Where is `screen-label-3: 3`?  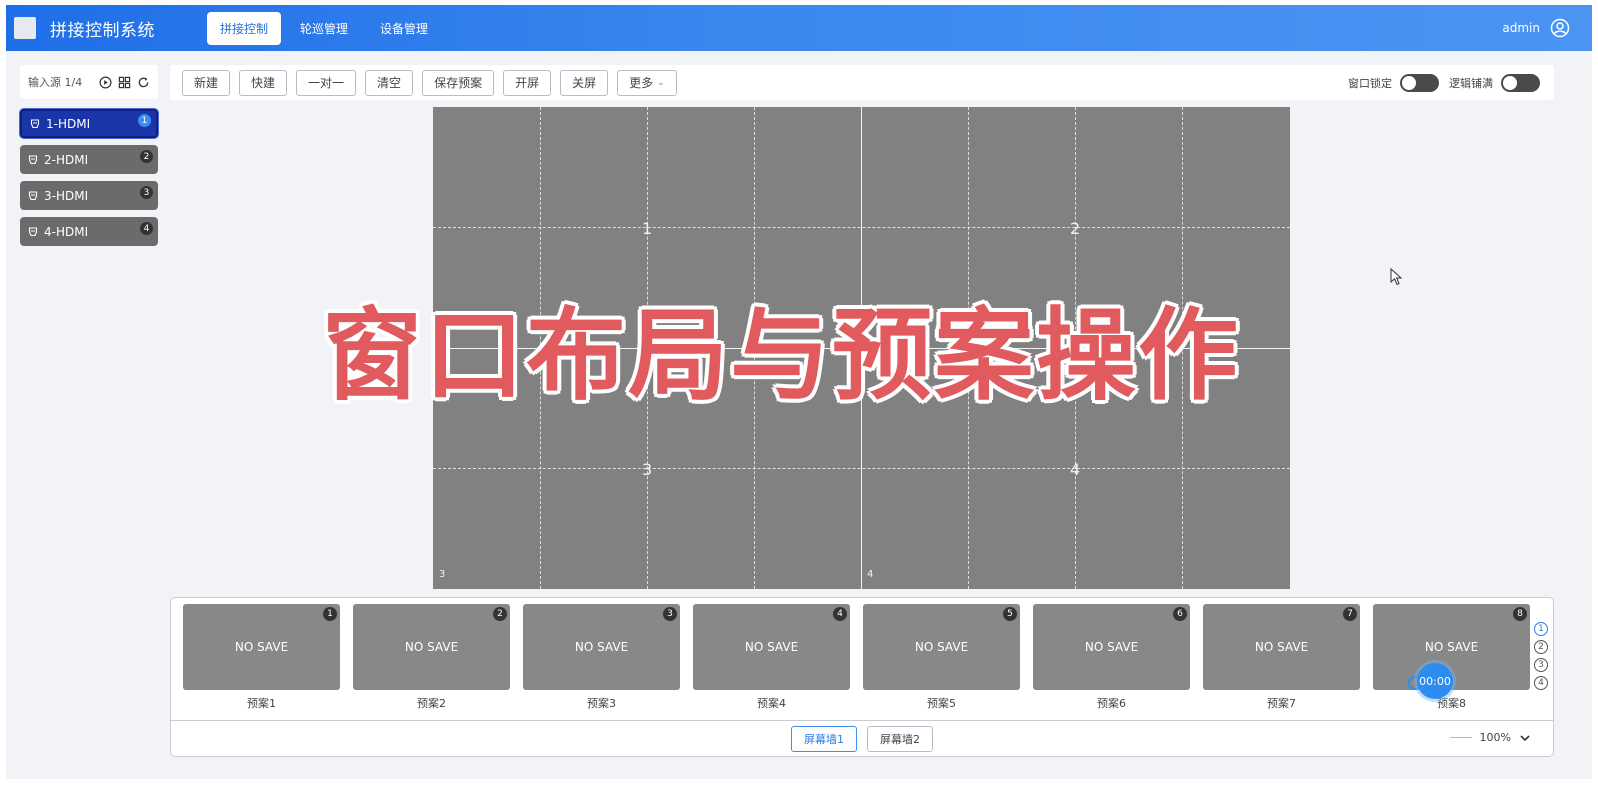
screen-label-3: 3 is located at coordinates (647, 469).